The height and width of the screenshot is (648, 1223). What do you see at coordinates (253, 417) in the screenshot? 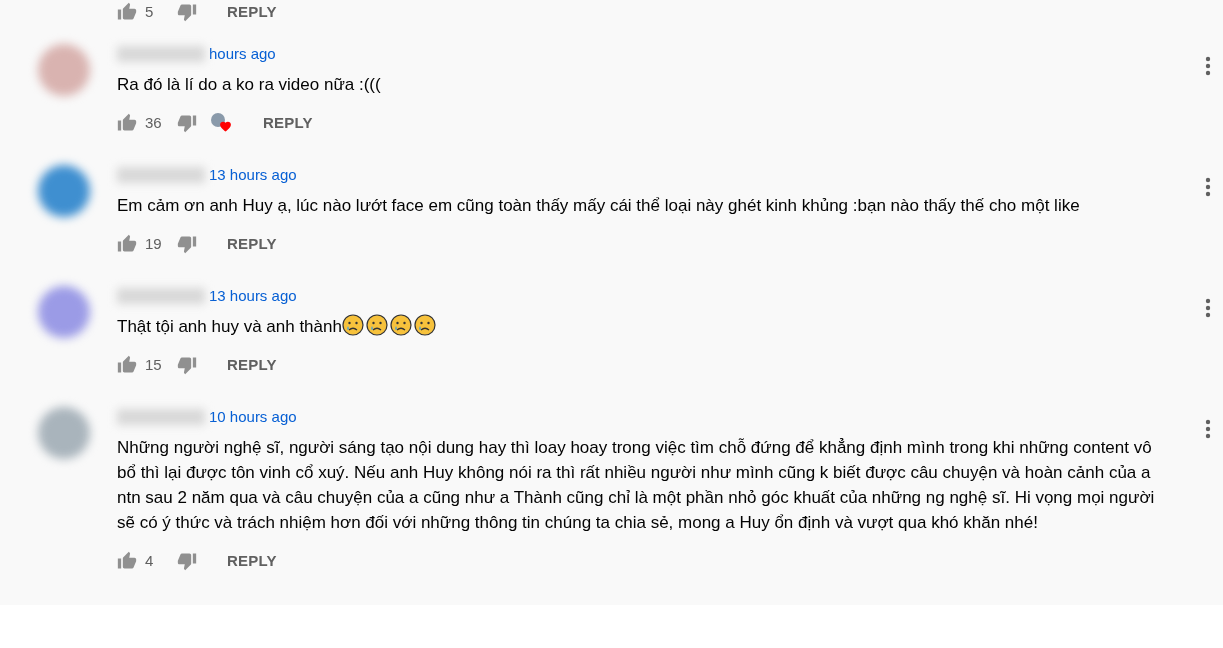
I see `comment-time: 10 hours ago` at bounding box center [253, 417].